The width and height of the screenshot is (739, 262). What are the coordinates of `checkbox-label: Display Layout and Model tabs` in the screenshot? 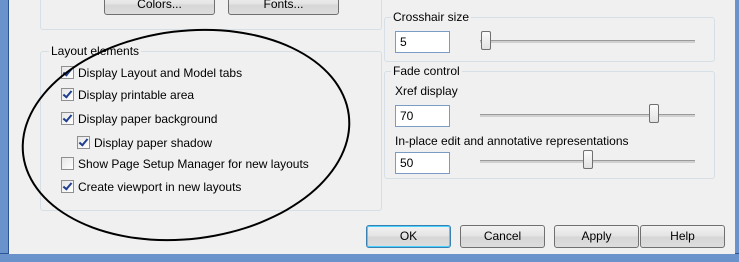 It's located at (160, 73).